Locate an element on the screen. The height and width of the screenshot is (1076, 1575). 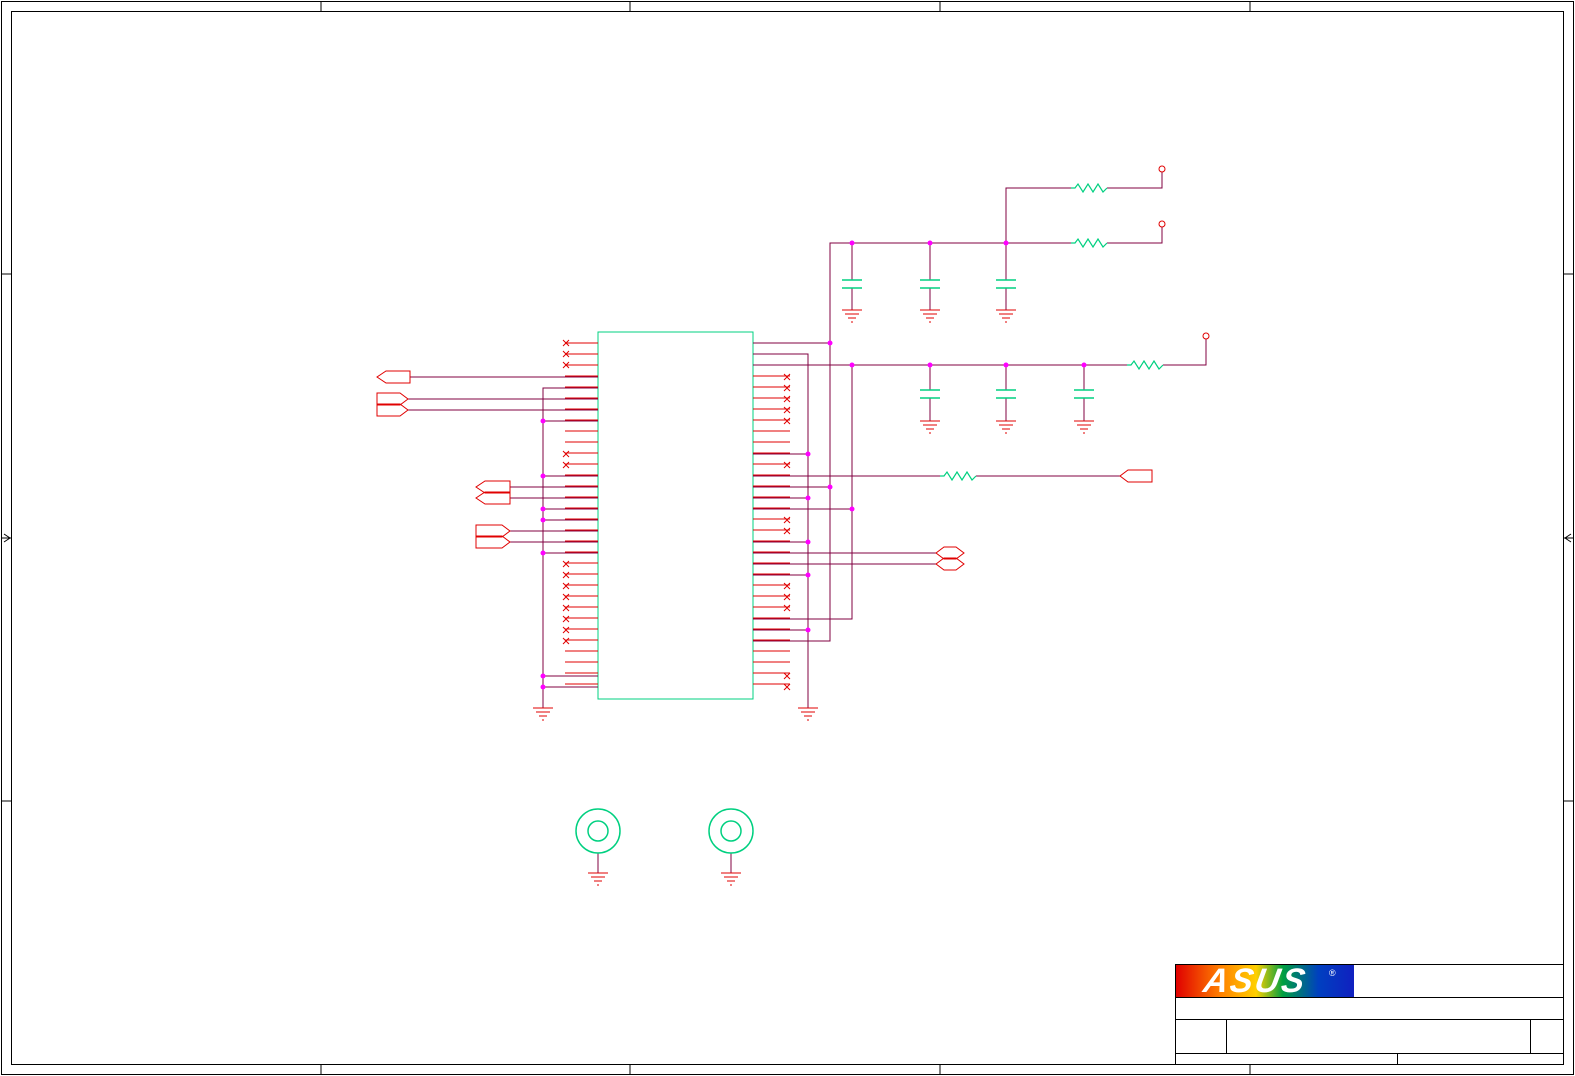
asus-logo: ASUS ® is located at coordinates (1265, 981).